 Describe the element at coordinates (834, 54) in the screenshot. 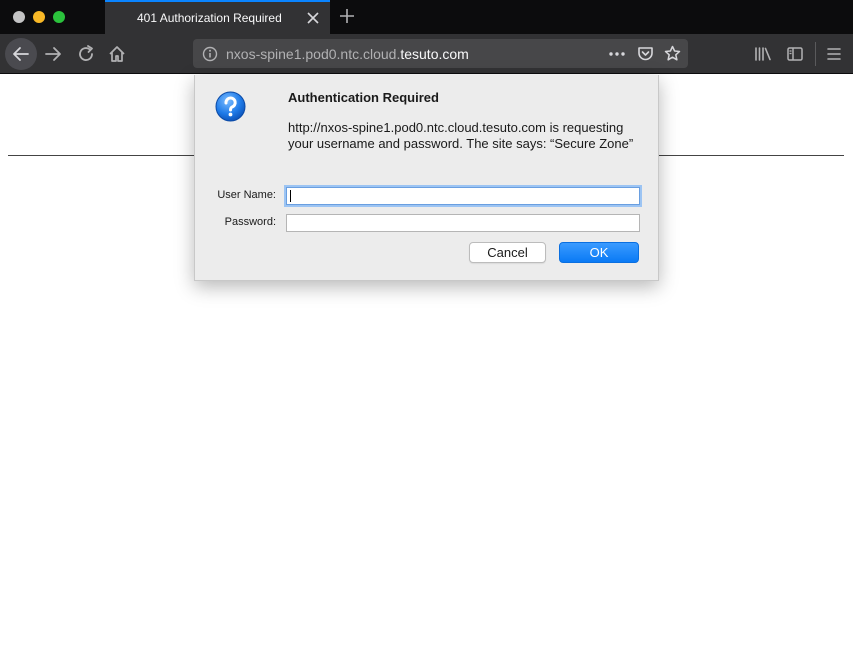

I see `hamburger-menu-icon` at that location.